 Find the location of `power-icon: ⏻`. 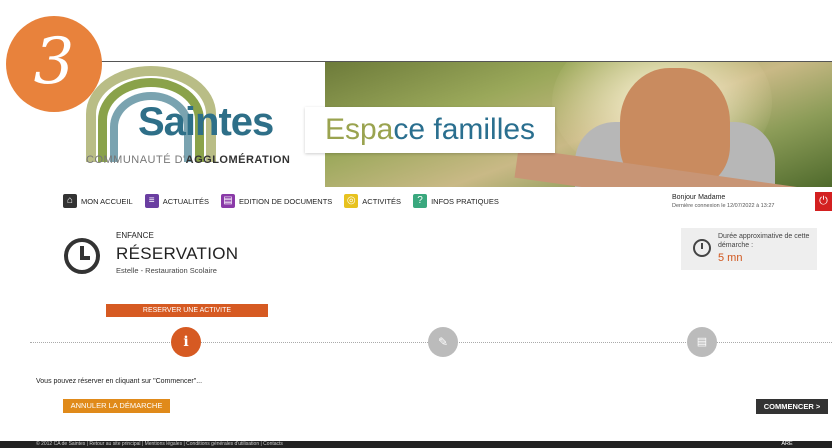

power-icon: ⏻ is located at coordinates (823, 201).